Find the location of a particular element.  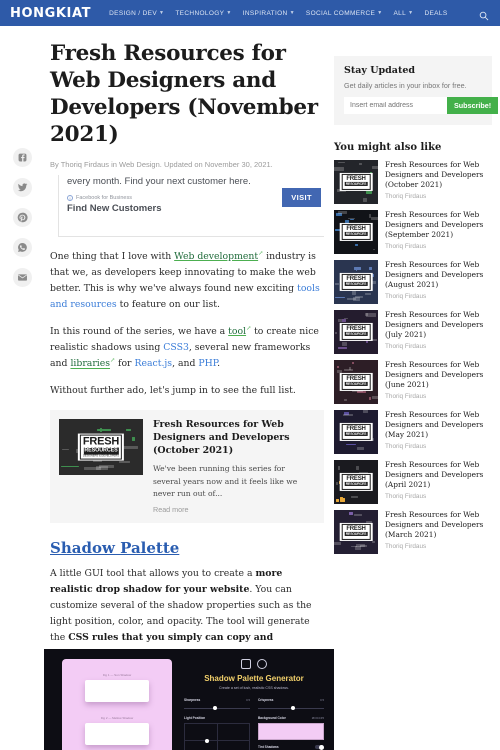

whatsapp-share-icon is located at coordinates (22, 247).